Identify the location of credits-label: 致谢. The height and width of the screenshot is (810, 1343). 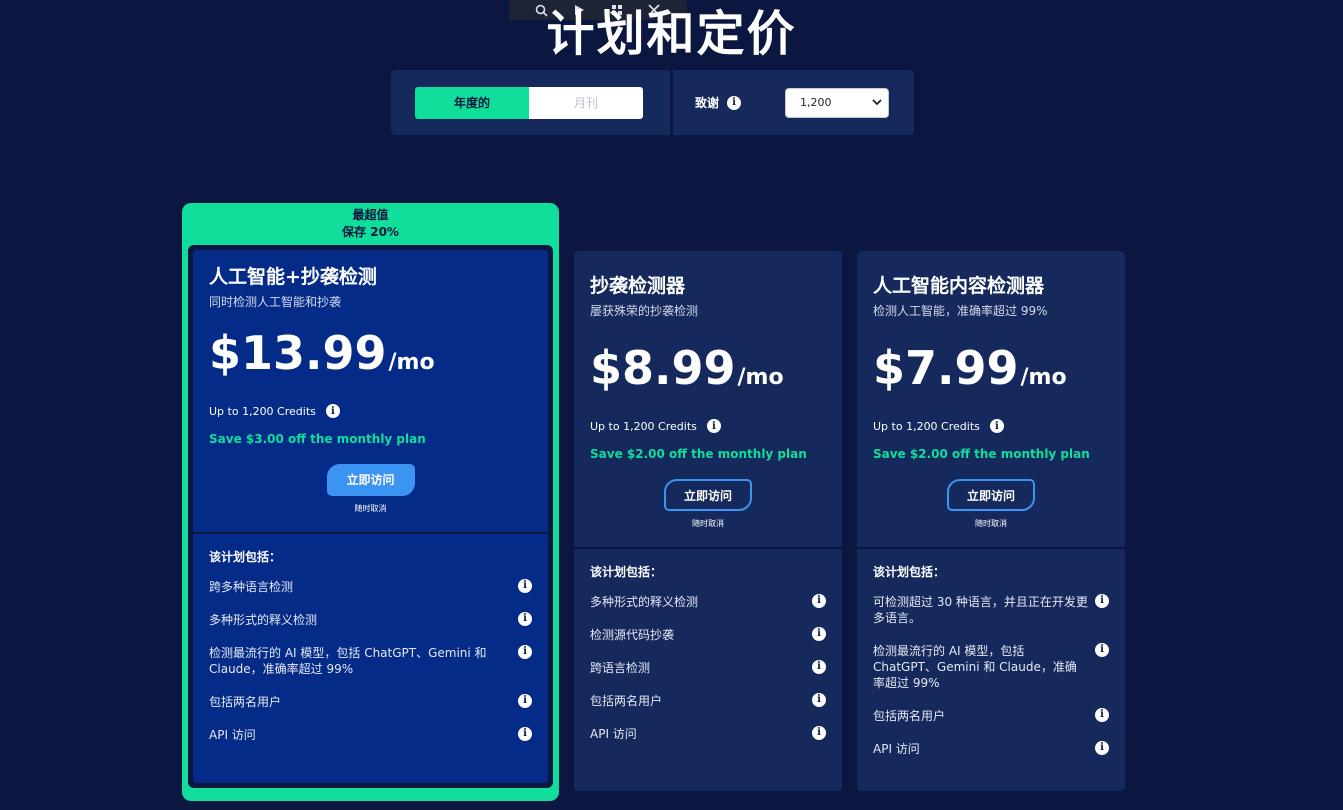
(707, 103).